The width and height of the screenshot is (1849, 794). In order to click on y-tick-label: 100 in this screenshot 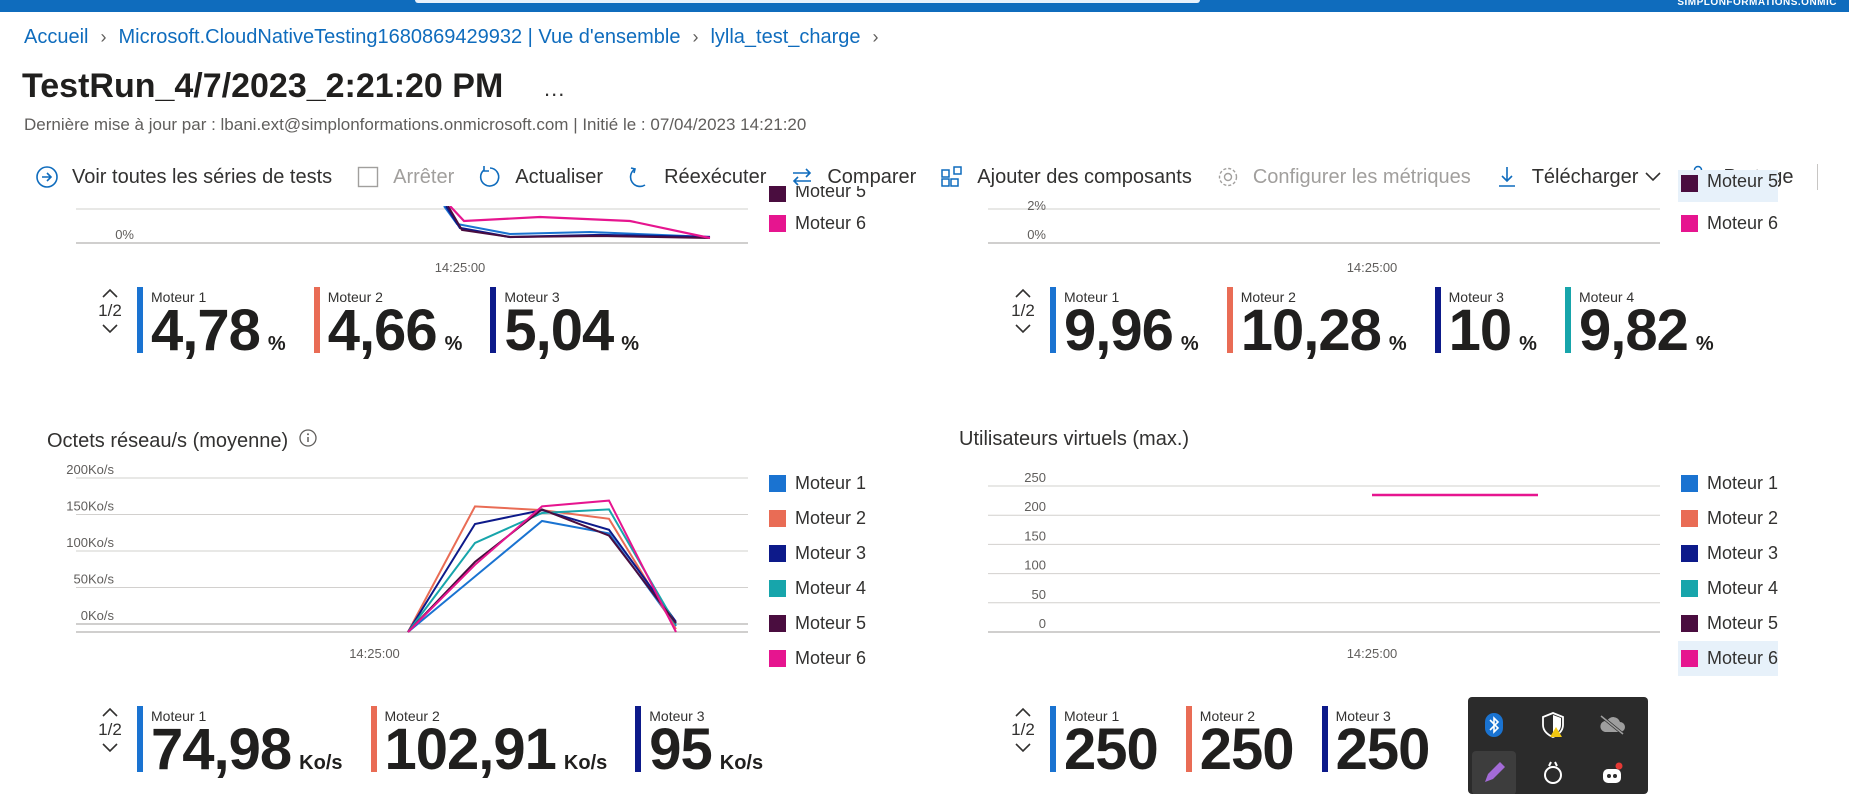, I will do `click(1035, 565)`.